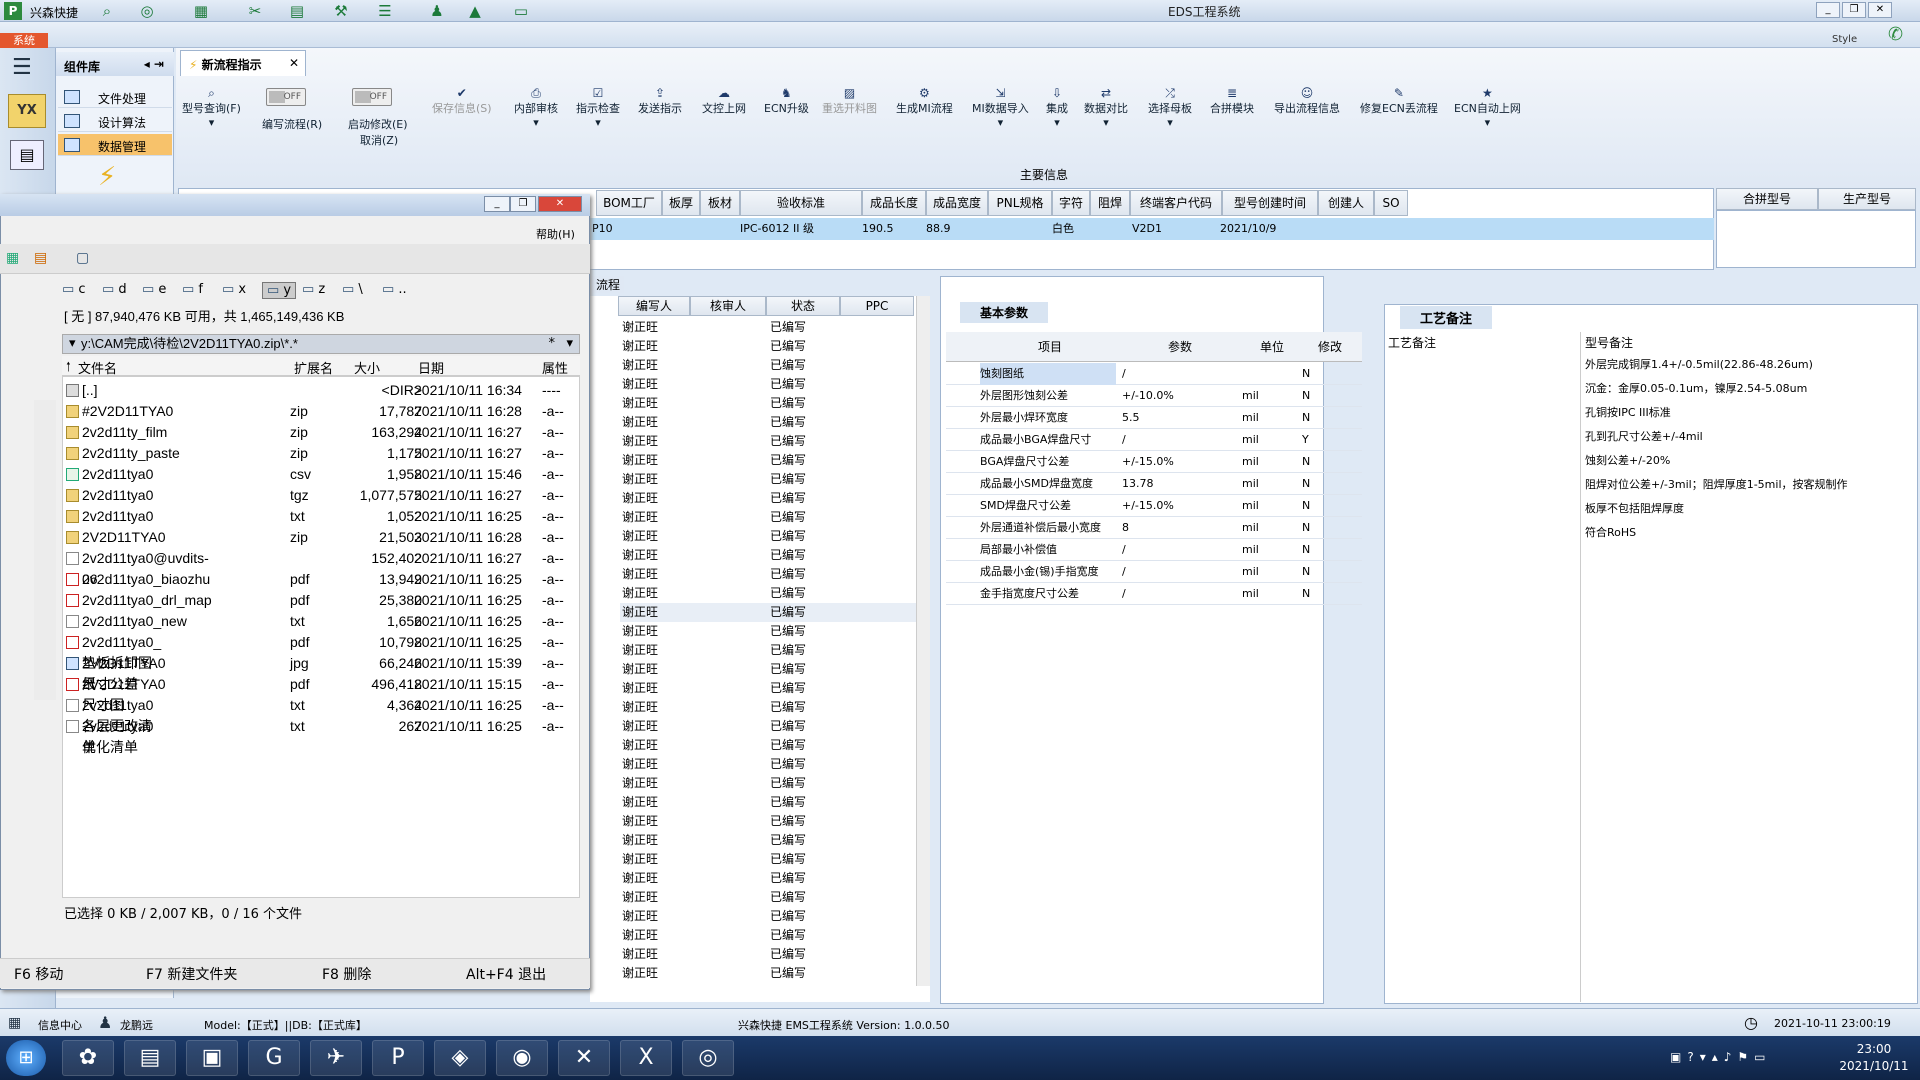  What do you see at coordinates (1487, 107) in the screenshot?
I see `ecn-auto-online-button: ★ ECN自动上网 ▾` at bounding box center [1487, 107].